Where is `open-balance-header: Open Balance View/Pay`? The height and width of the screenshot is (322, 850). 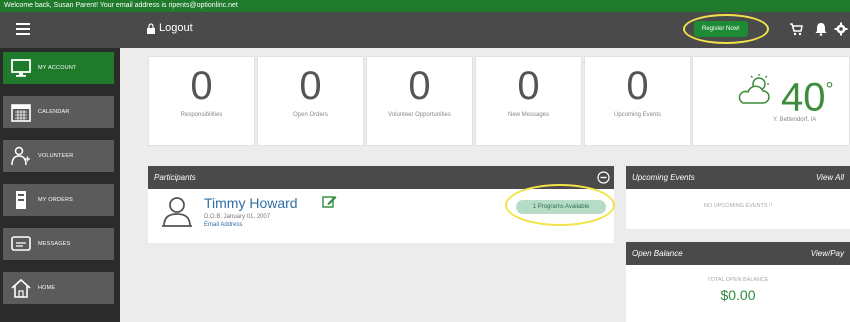
open-balance-header: Open Balance View/Pay is located at coordinates (738, 253).